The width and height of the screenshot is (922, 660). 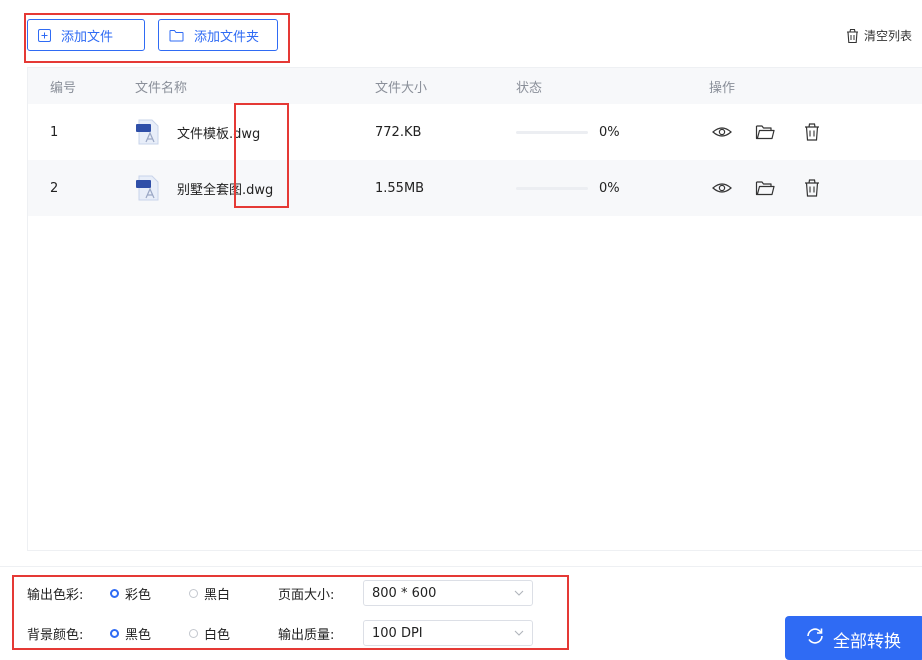 I want to click on table-row: 1 文件模板.dwg 772.KB 0%, so click(x=475, y=132).